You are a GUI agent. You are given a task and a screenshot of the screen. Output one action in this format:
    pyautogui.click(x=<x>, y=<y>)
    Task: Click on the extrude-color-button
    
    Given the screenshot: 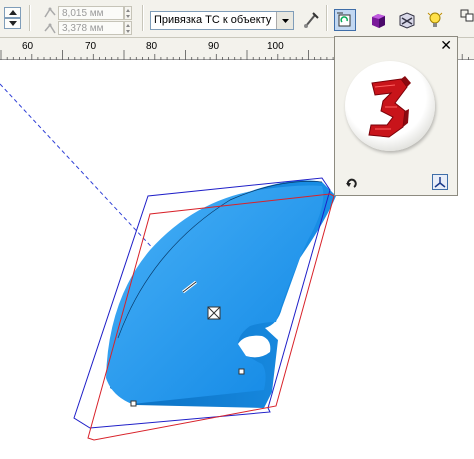 What is the action you would take?
    pyautogui.click(x=379, y=20)
    